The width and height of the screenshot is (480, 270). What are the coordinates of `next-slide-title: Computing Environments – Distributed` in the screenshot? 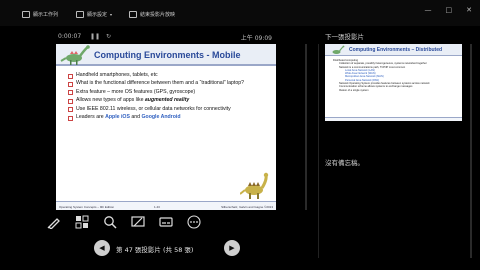 It's located at (396, 50).